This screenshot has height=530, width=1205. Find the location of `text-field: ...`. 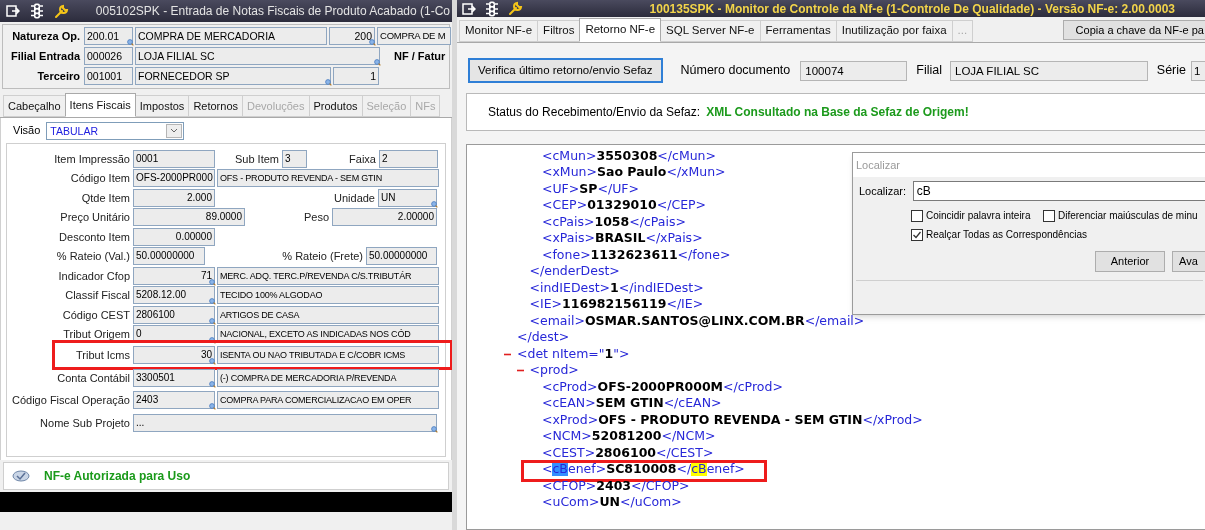

text-field: ... is located at coordinates (285, 422).